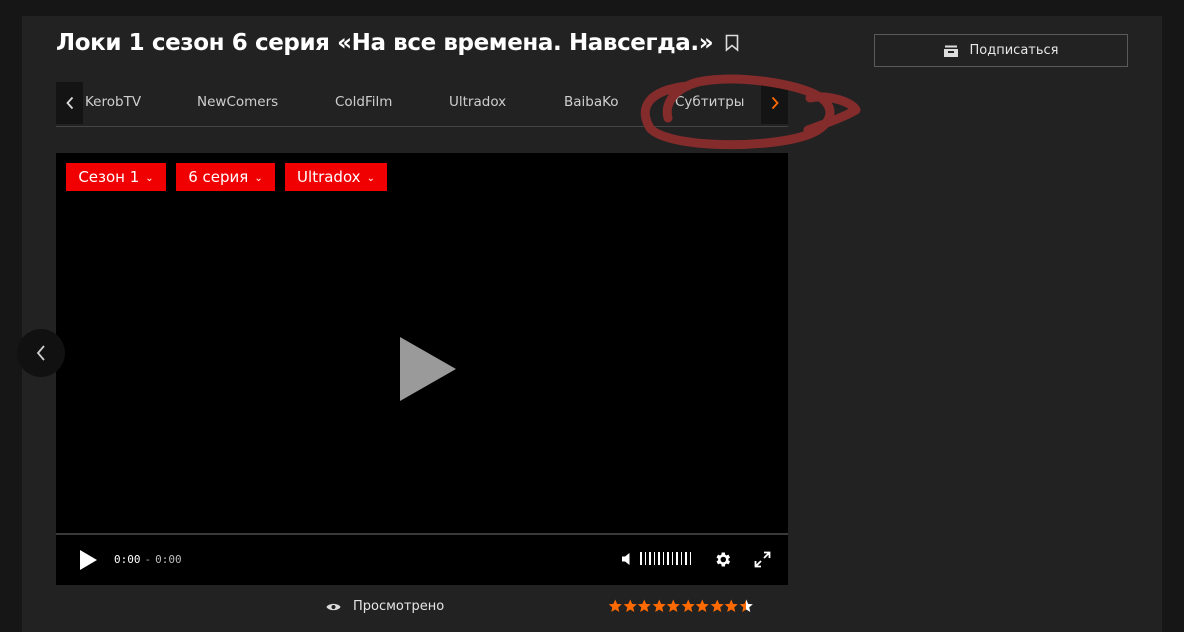  What do you see at coordinates (113, 102) in the screenshot?
I see `tab-kerobtv: KerobTV` at bounding box center [113, 102].